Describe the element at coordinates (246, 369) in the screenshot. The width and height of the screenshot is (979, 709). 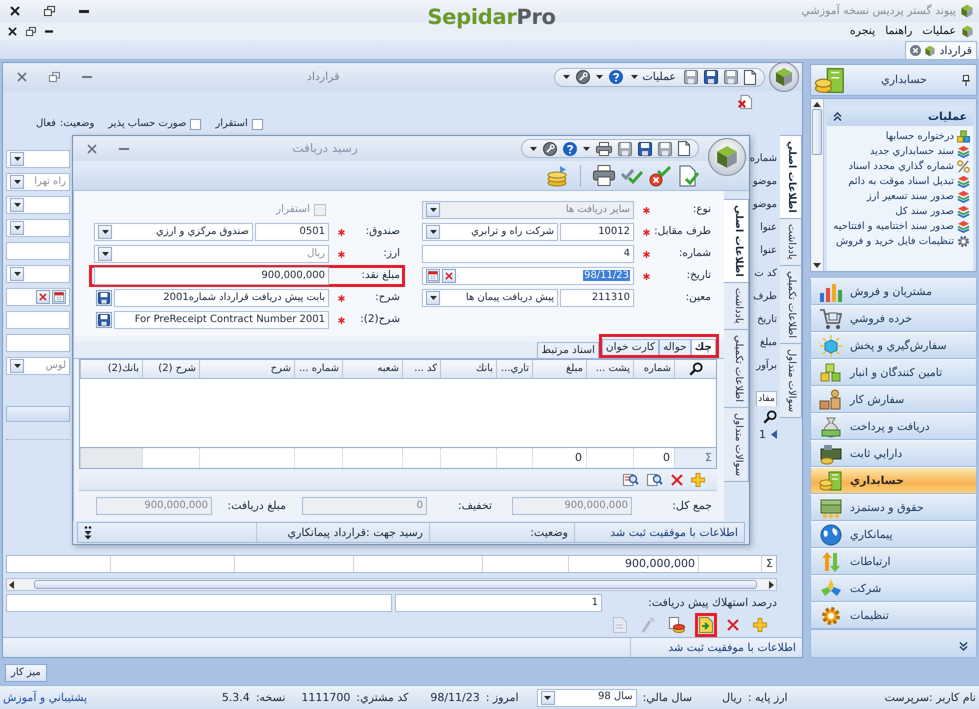
I see `column-header: شرح` at that location.